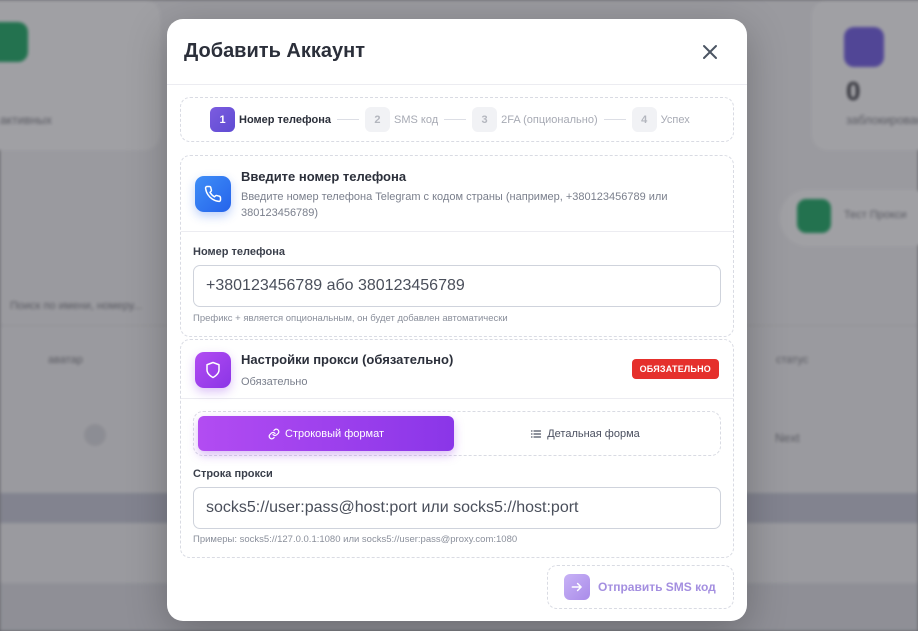 This screenshot has height=631, width=918. Describe the element at coordinates (457, 286) in the screenshot. I see `phone-input` at that location.